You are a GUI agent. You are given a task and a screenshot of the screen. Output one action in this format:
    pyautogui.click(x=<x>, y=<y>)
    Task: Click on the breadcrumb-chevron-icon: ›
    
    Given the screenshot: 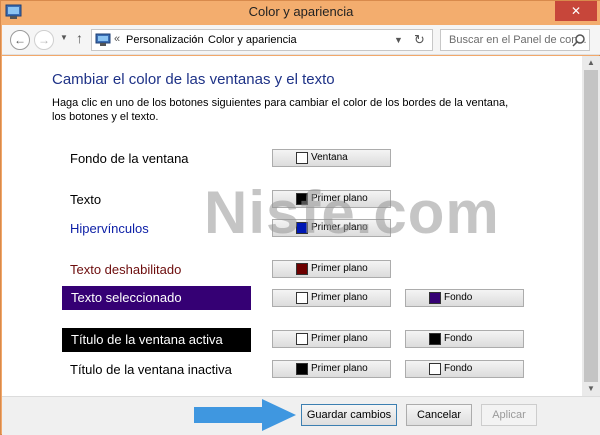 What is the action you would take?
    pyautogui.click(x=195, y=39)
    